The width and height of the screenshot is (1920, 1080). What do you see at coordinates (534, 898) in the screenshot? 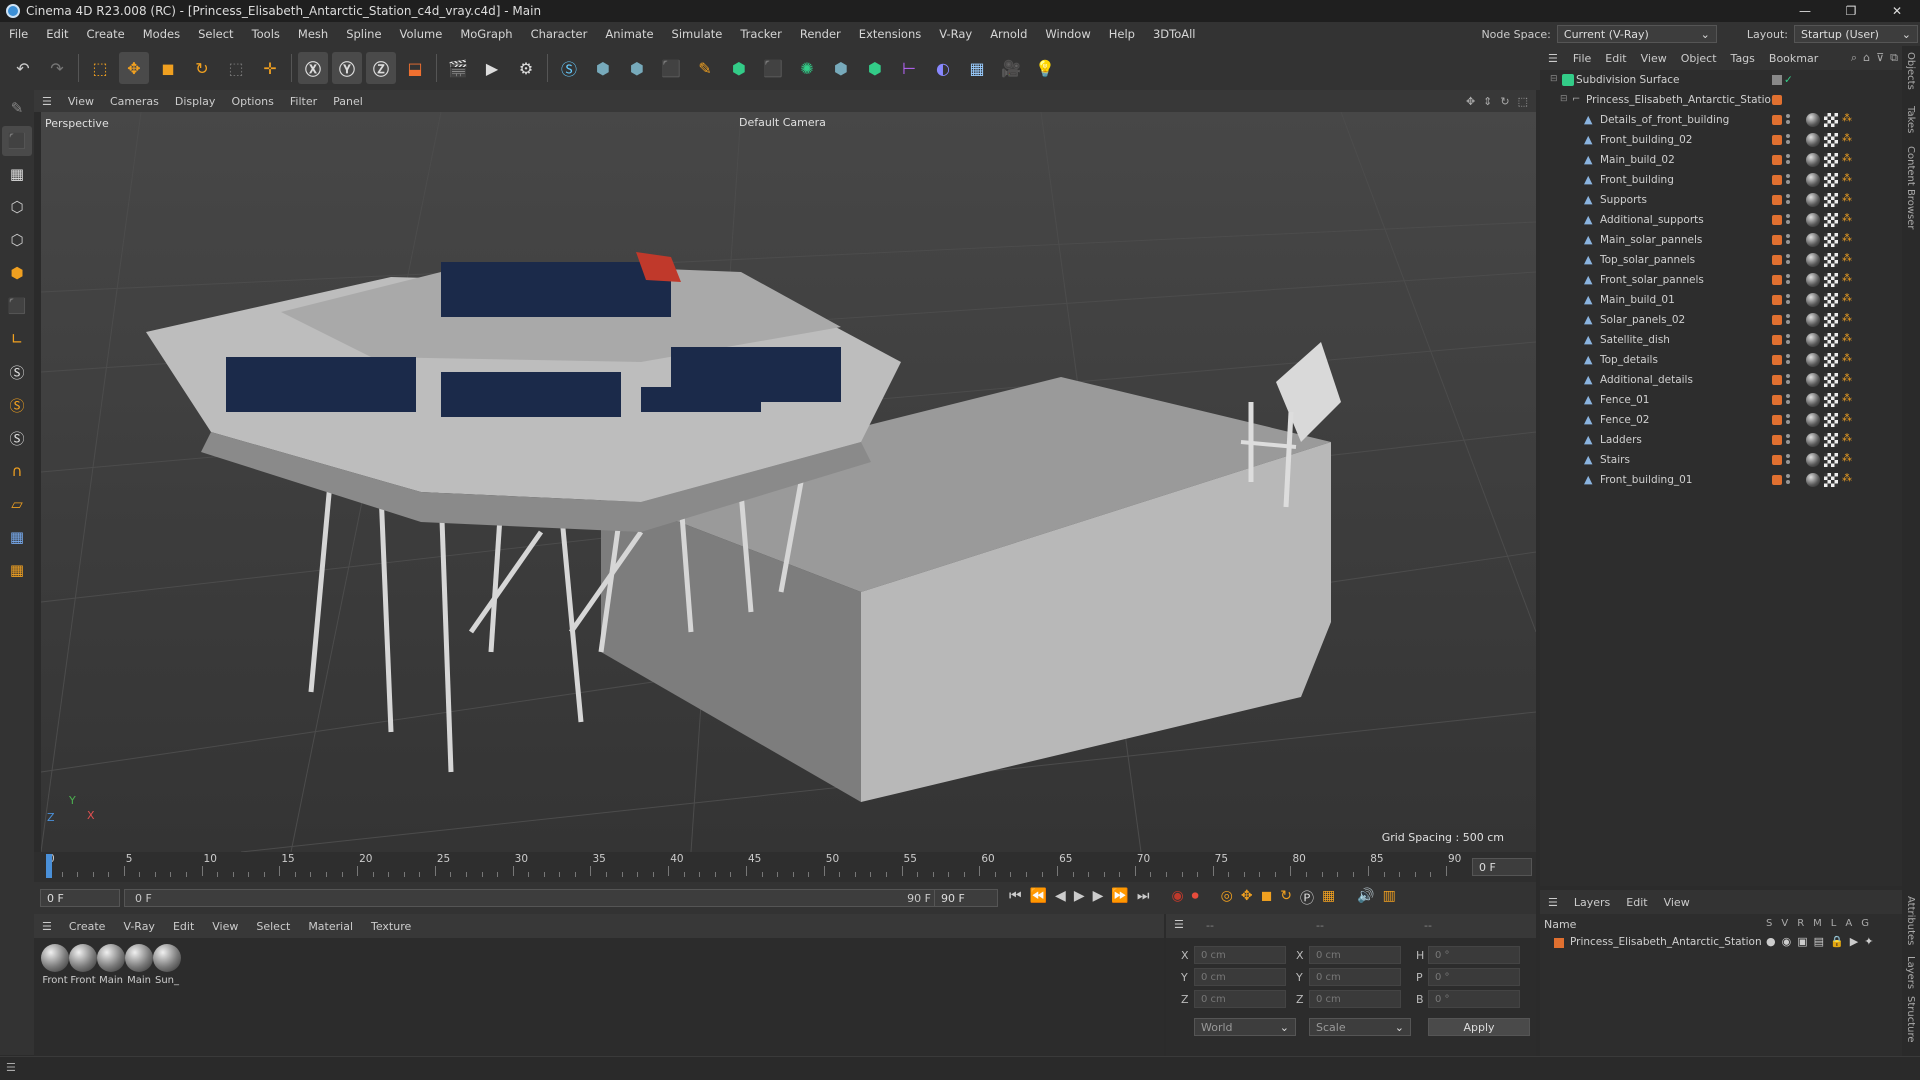
I see `range-slider: 0 F 90 F` at bounding box center [534, 898].